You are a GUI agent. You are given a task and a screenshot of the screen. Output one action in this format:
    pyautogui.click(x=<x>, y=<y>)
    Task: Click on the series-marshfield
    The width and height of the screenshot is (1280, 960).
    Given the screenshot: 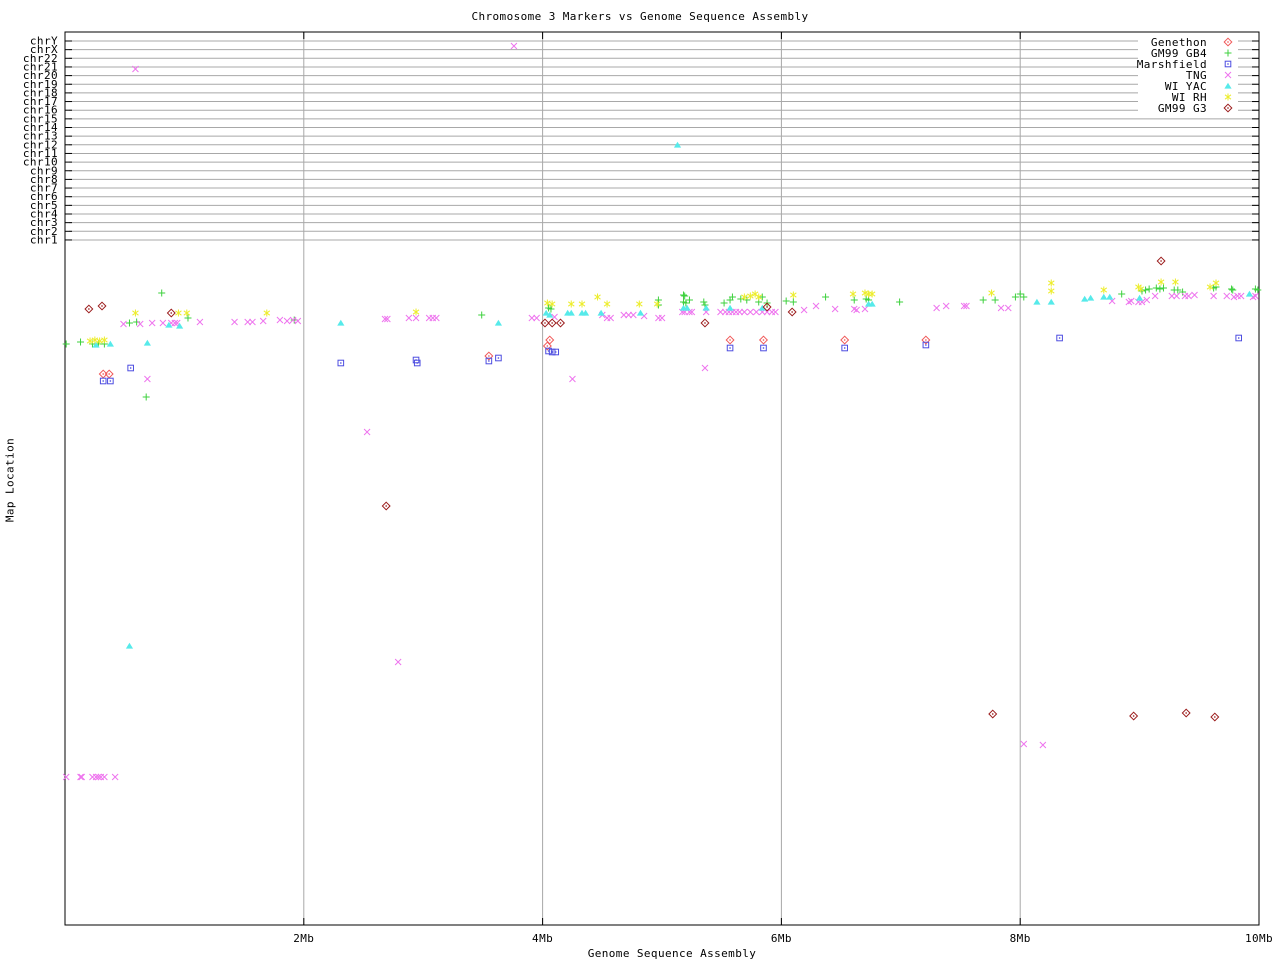 What is the action you would take?
    pyautogui.click(x=671, y=359)
    